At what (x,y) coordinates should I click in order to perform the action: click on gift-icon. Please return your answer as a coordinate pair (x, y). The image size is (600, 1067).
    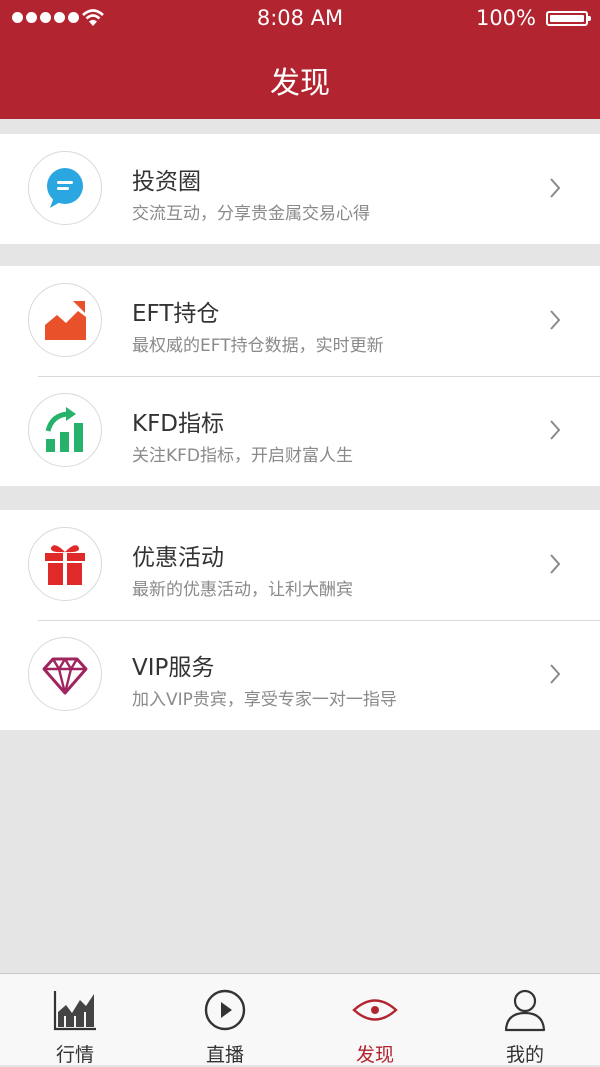
    Looking at the image, I should click on (65, 564).